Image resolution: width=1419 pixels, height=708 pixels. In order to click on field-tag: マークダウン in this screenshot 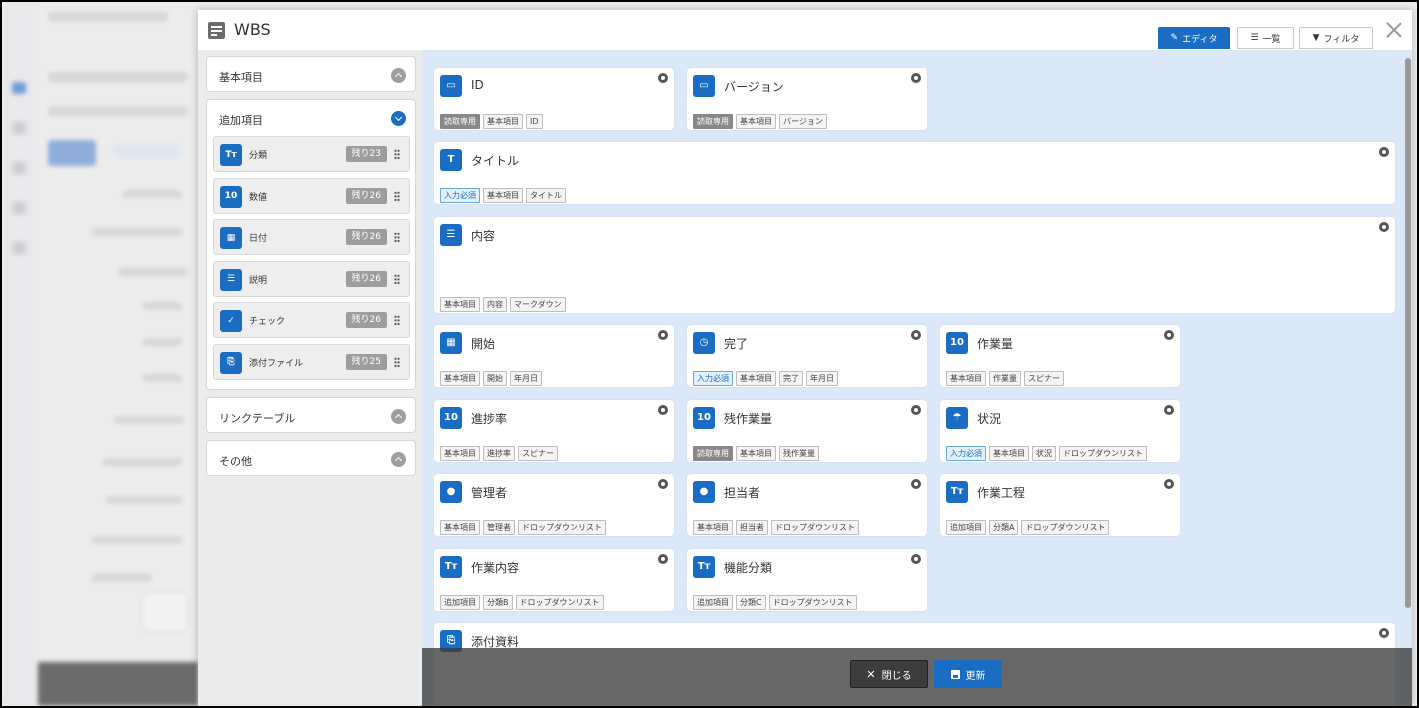, I will do `click(538, 304)`.